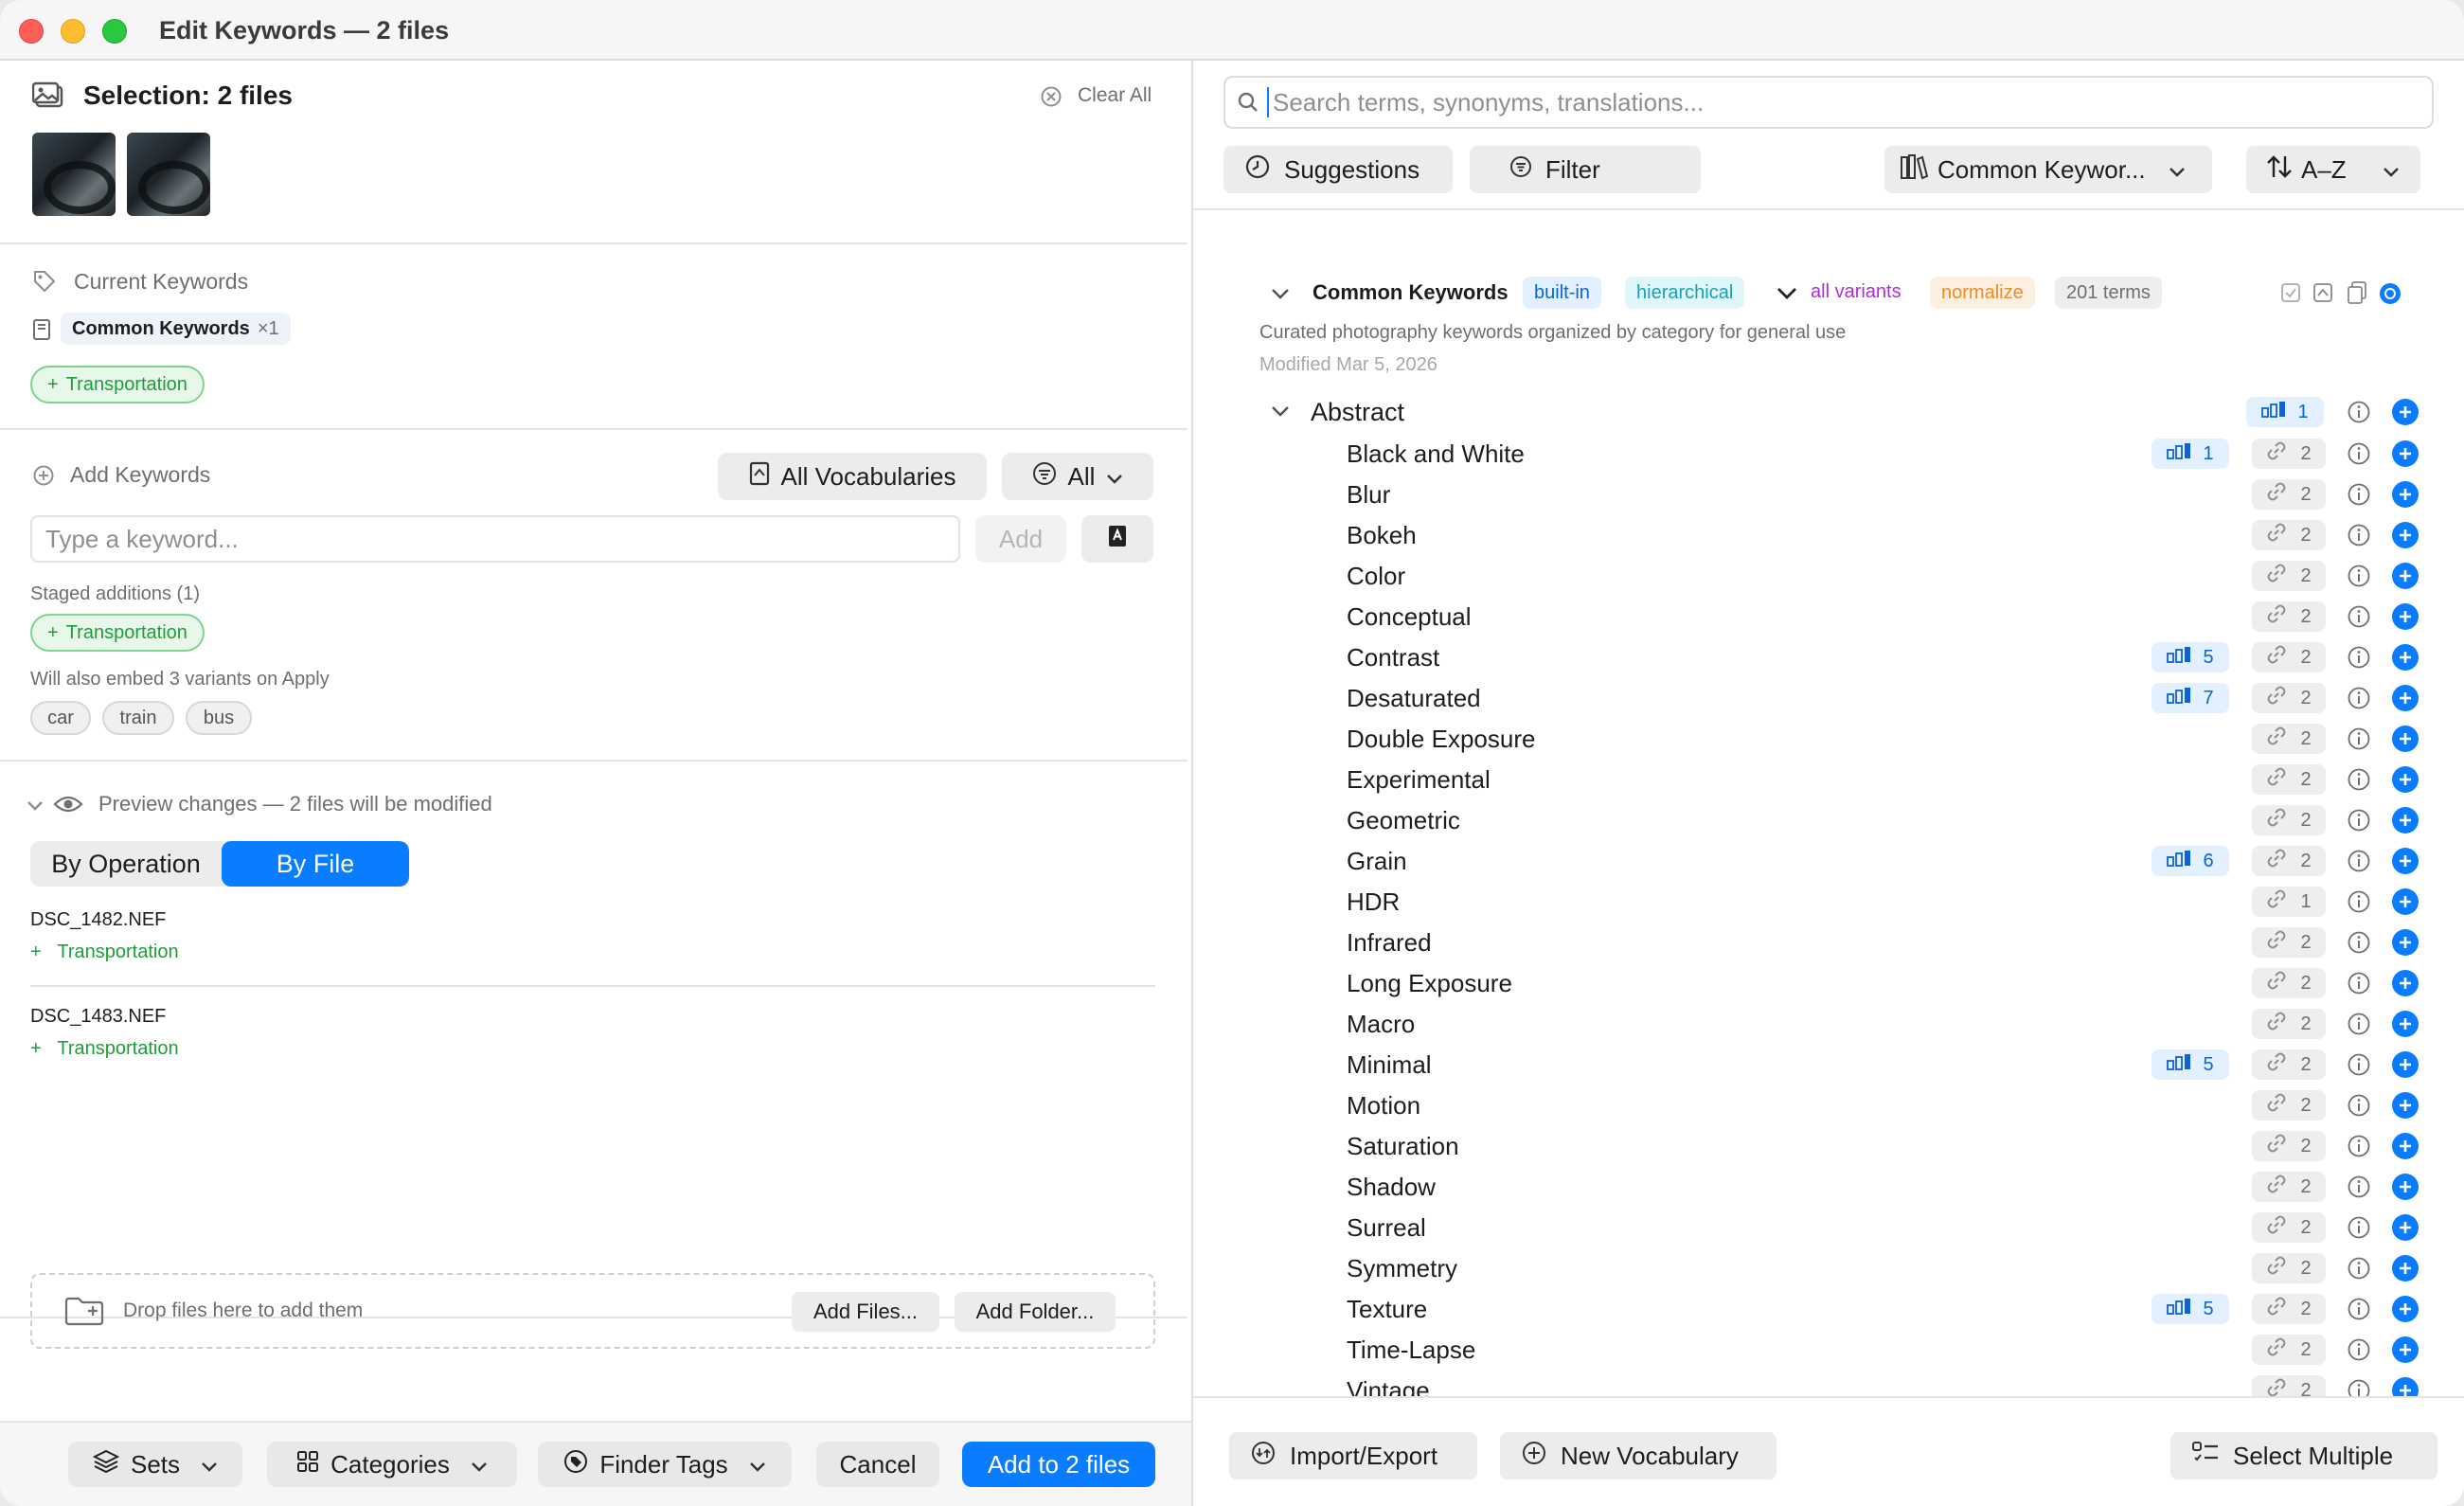  Describe the element at coordinates (1828, 780) in the screenshot. I see `term-row: Experimental 2` at that location.